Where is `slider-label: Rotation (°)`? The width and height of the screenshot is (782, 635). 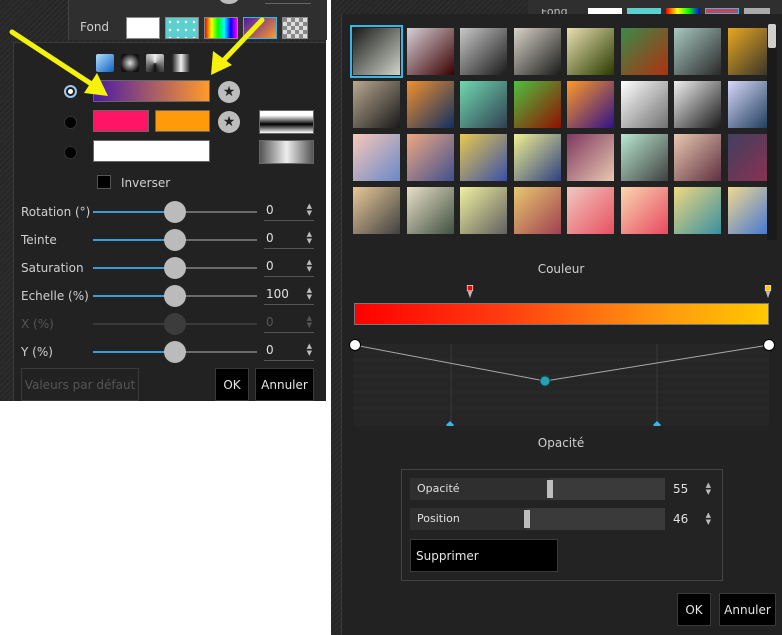
slider-label: Rotation (°) is located at coordinates (56, 212).